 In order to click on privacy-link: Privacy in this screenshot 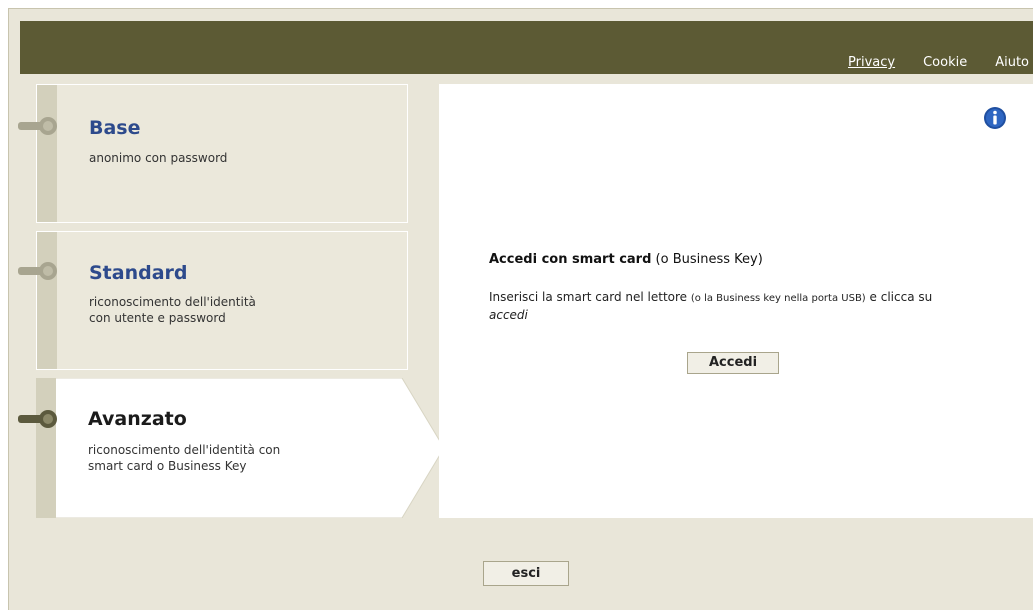, I will do `click(871, 63)`.